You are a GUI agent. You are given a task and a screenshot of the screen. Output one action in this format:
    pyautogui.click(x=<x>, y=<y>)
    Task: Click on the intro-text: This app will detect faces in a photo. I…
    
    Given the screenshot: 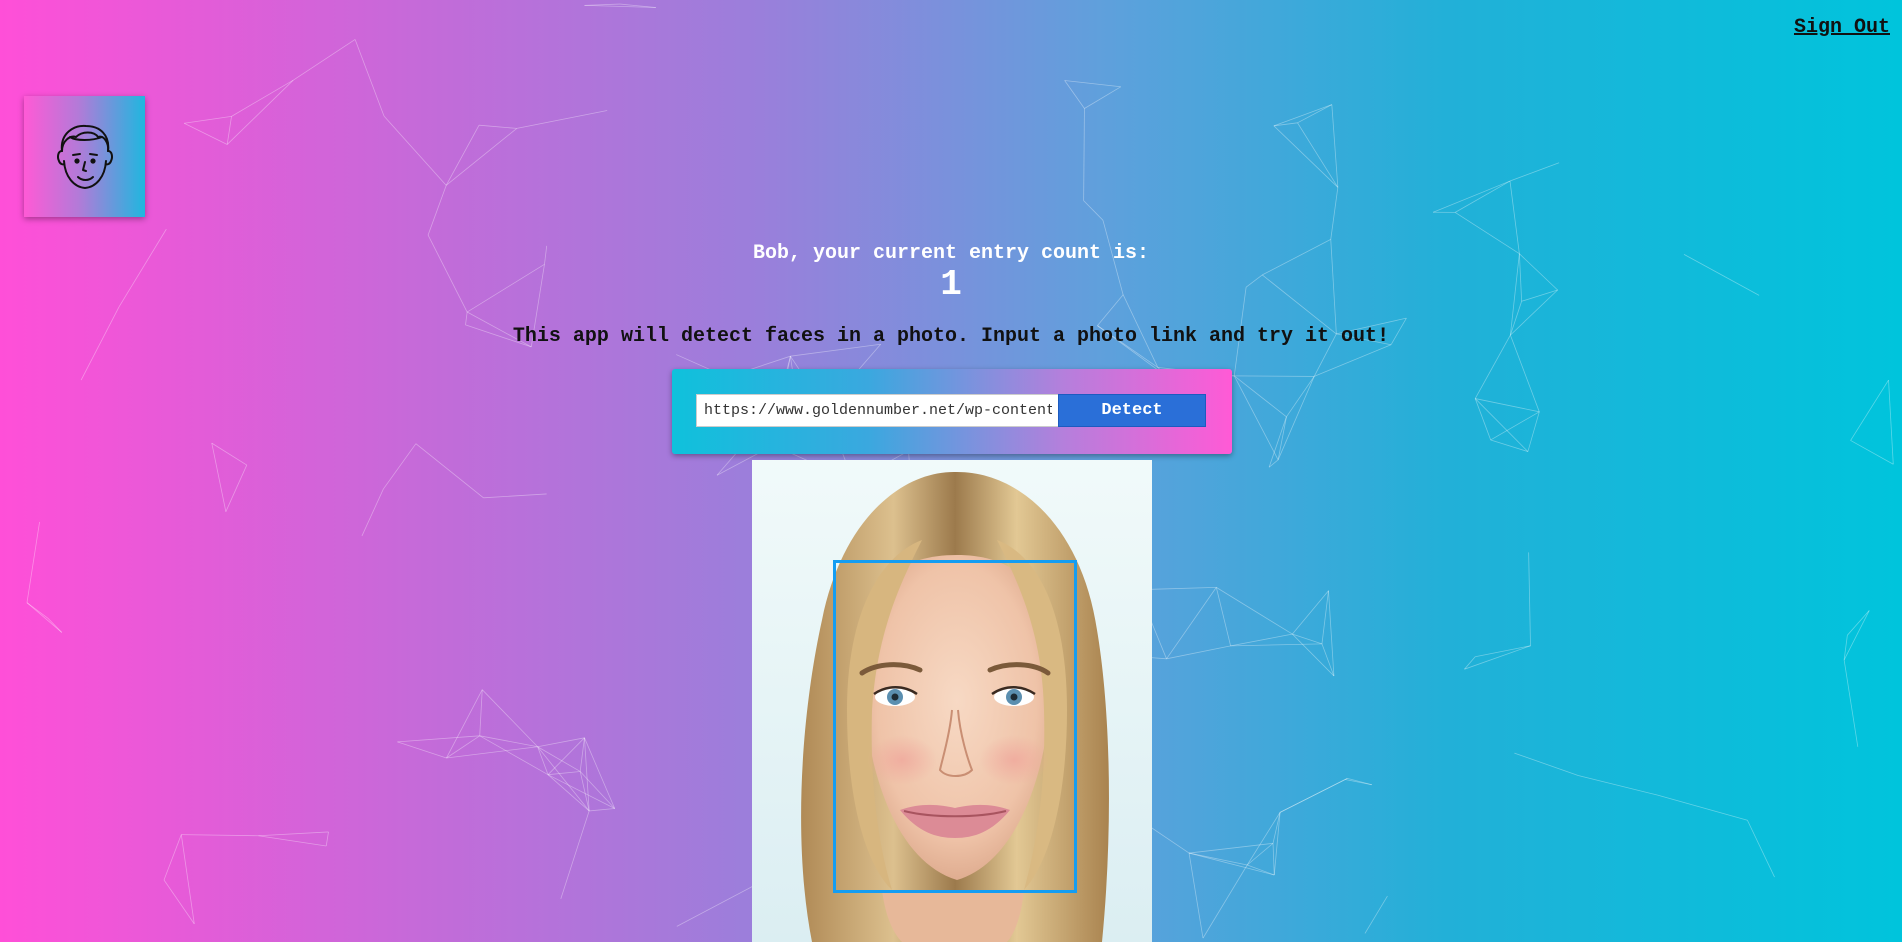 What is the action you would take?
    pyautogui.click(x=951, y=336)
    